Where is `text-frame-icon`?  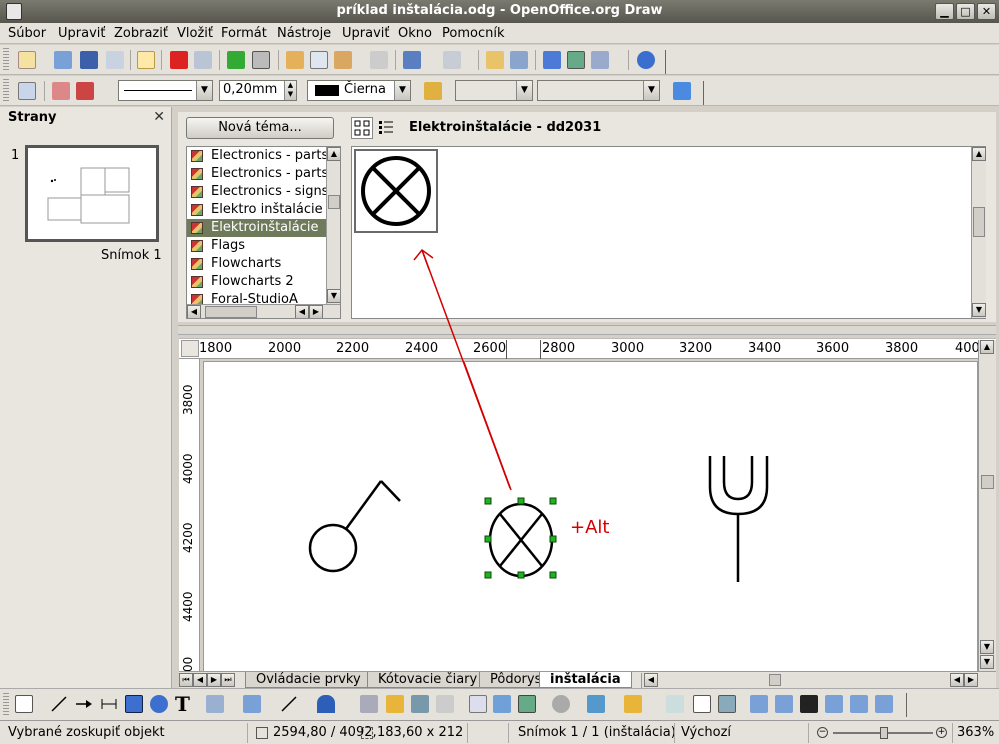
text-frame-icon is located at coordinates (478, 704).